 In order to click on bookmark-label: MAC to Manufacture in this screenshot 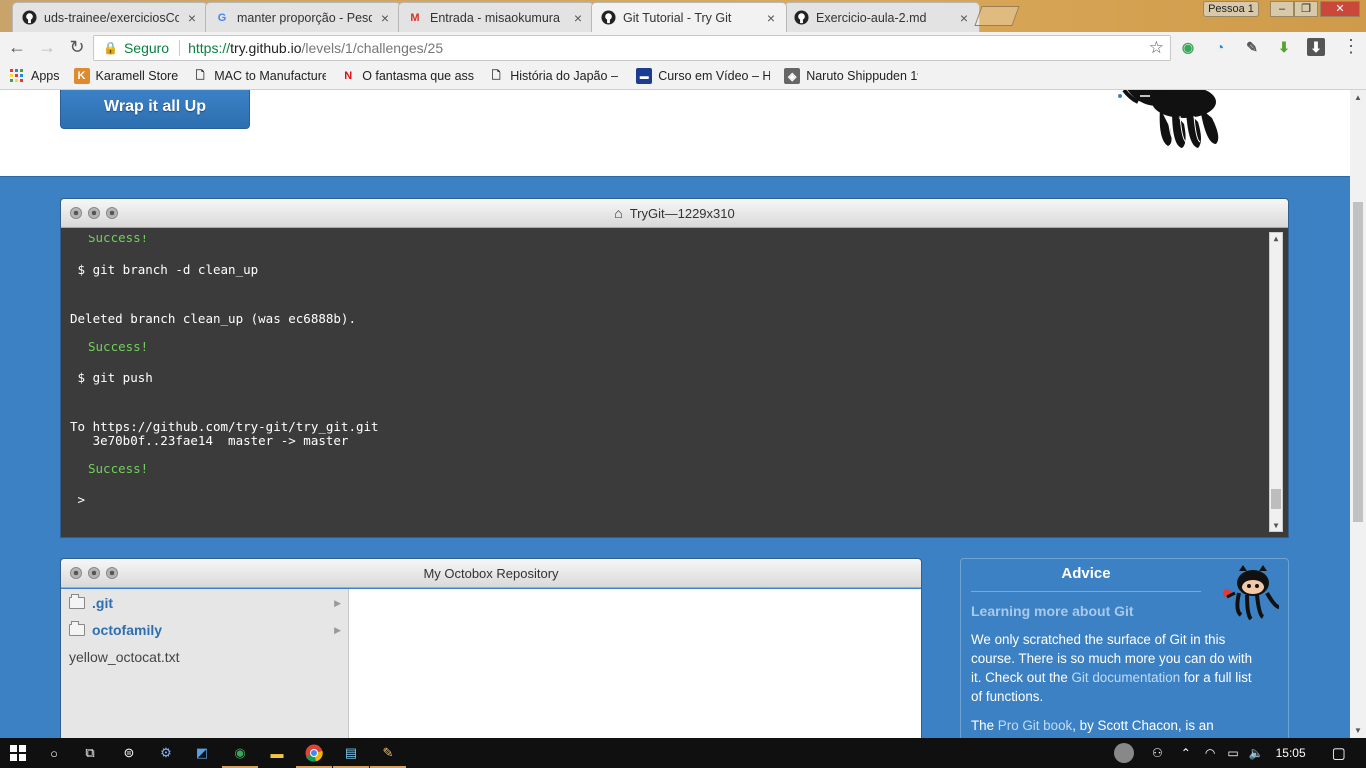, I will do `click(270, 76)`.